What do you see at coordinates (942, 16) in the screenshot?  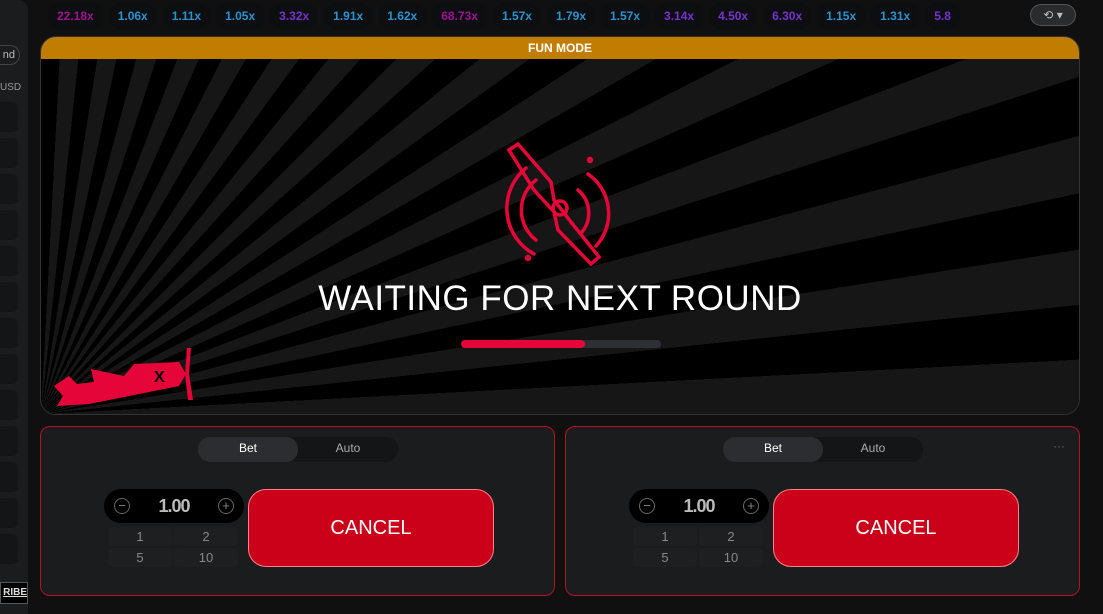 I see `multiplier-chip: 5.8` at bounding box center [942, 16].